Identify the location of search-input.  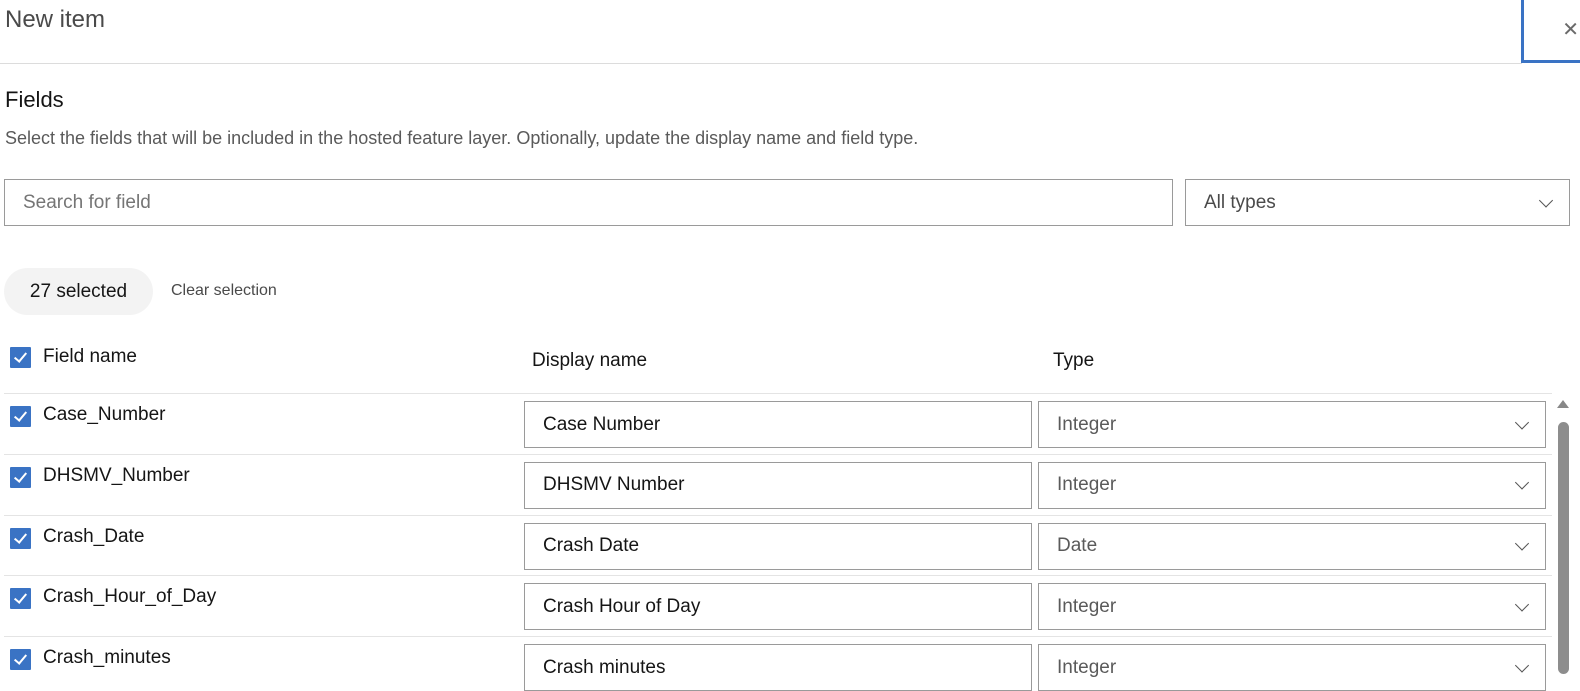
(588, 202).